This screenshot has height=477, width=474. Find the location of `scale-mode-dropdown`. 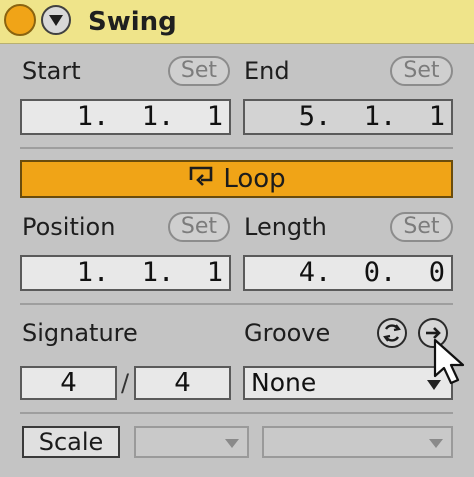

scale-mode-dropdown is located at coordinates (357, 442).